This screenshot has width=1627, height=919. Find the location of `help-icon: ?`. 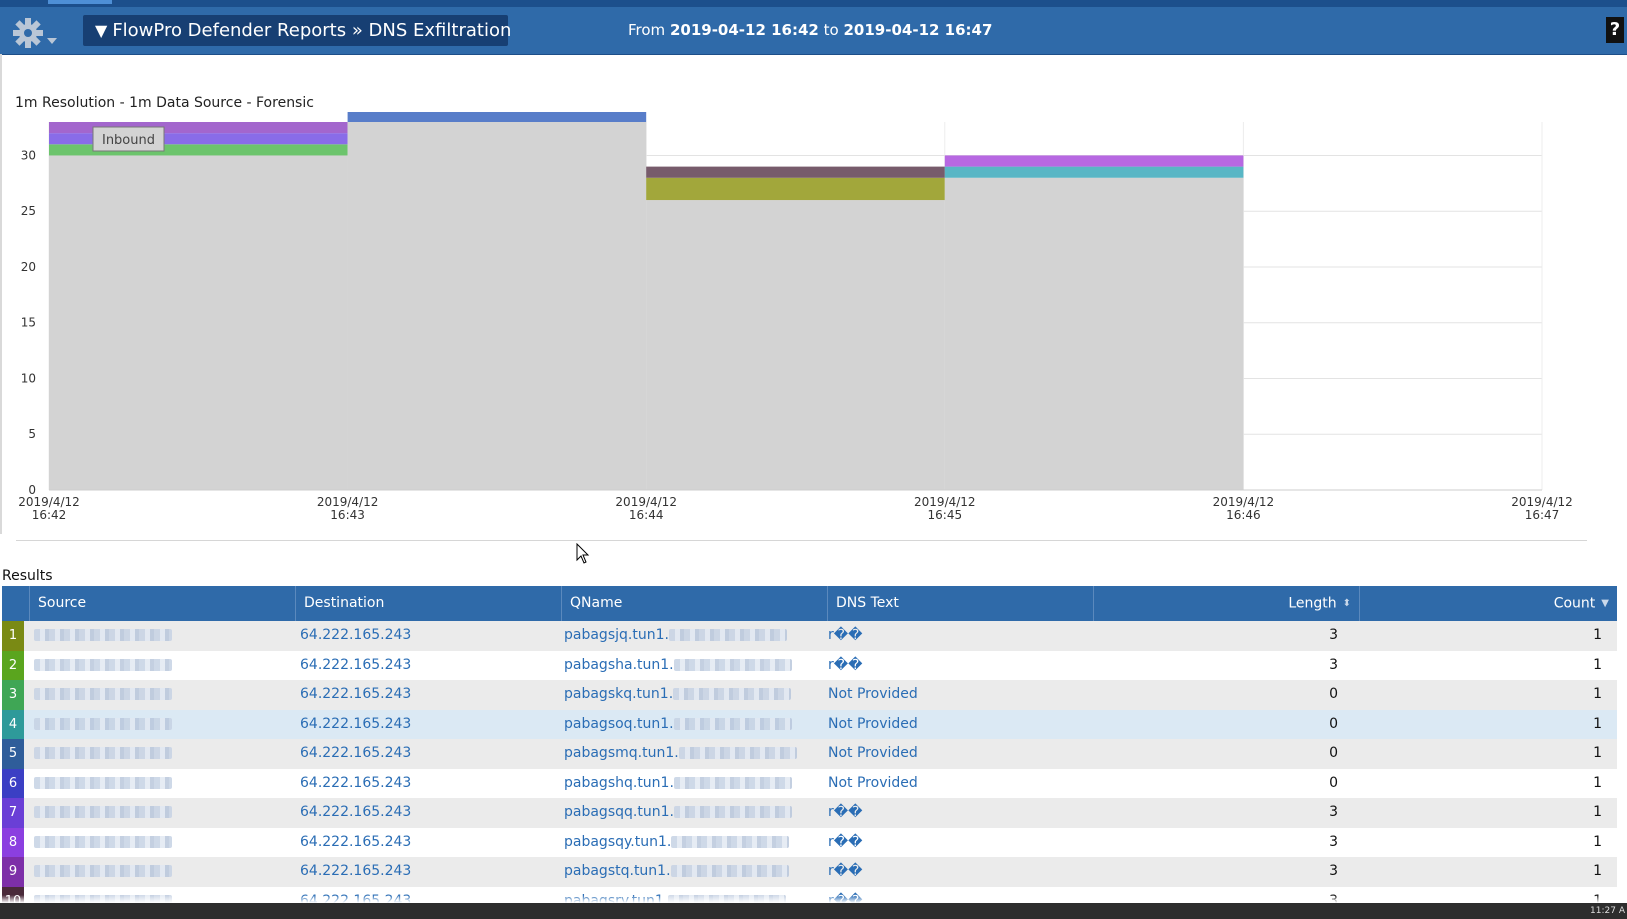

help-icon: ? is located at coordinates (1615, 29).